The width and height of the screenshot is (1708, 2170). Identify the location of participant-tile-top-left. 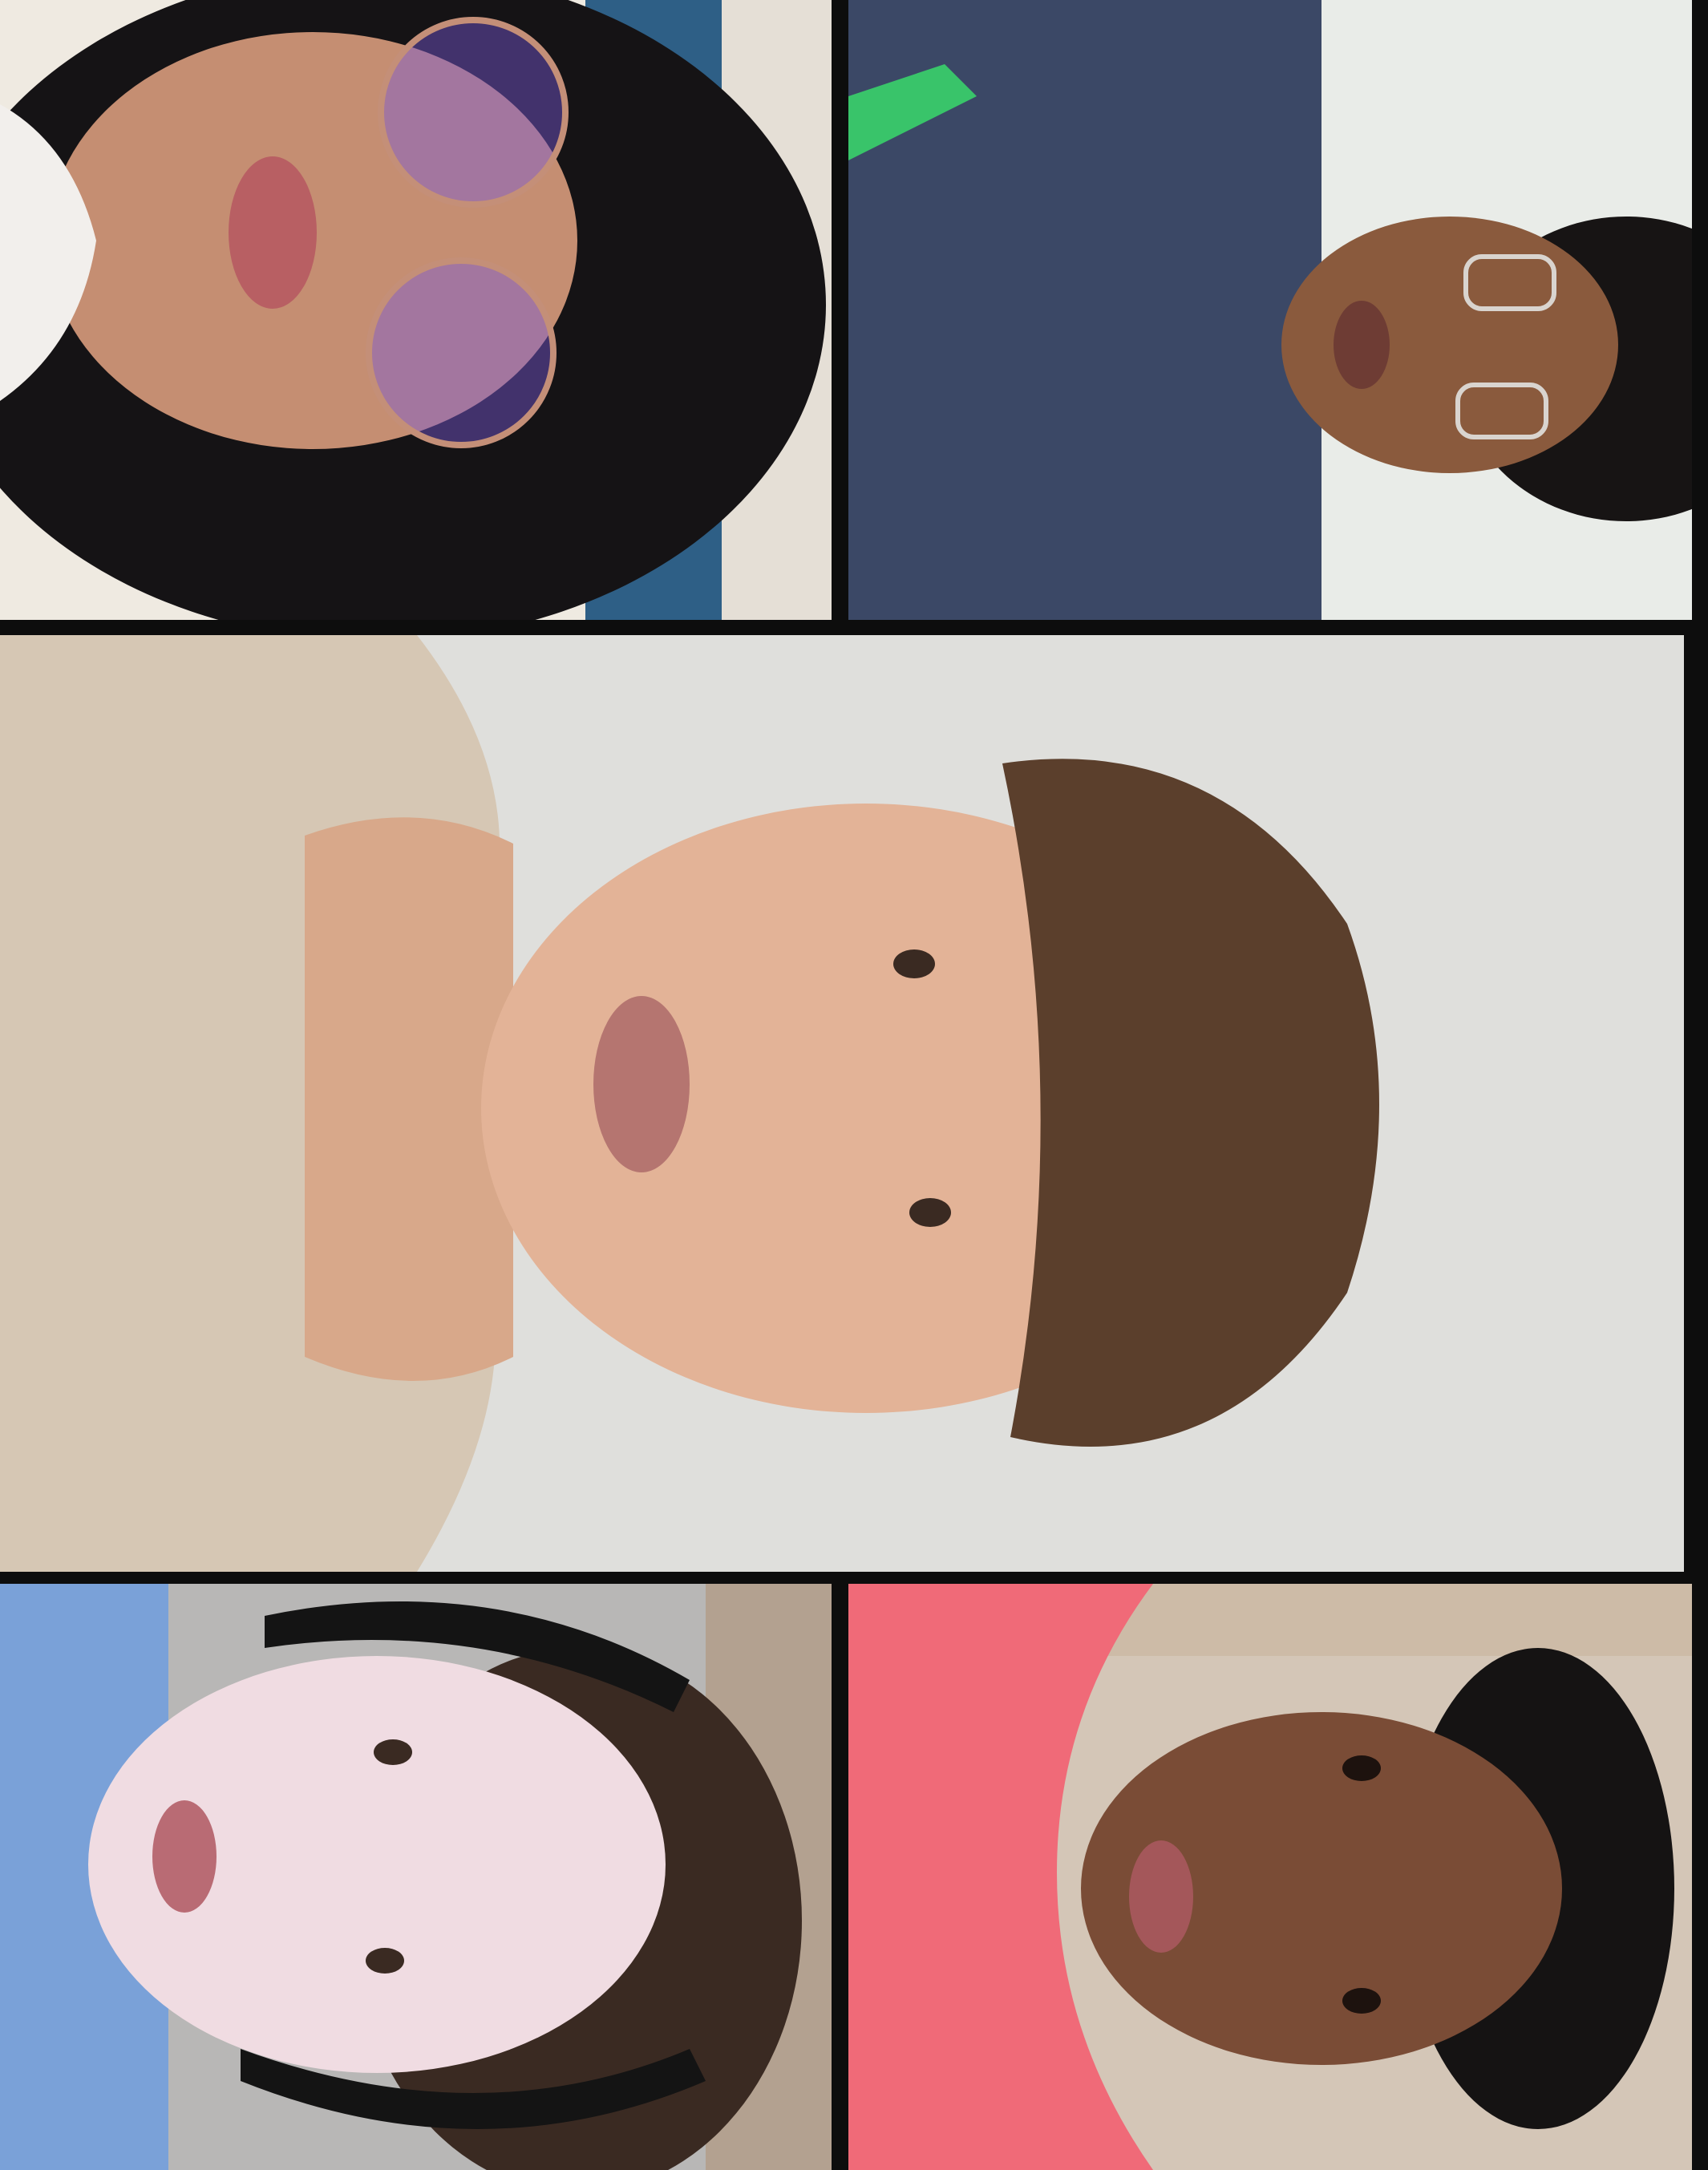
(416, 310).